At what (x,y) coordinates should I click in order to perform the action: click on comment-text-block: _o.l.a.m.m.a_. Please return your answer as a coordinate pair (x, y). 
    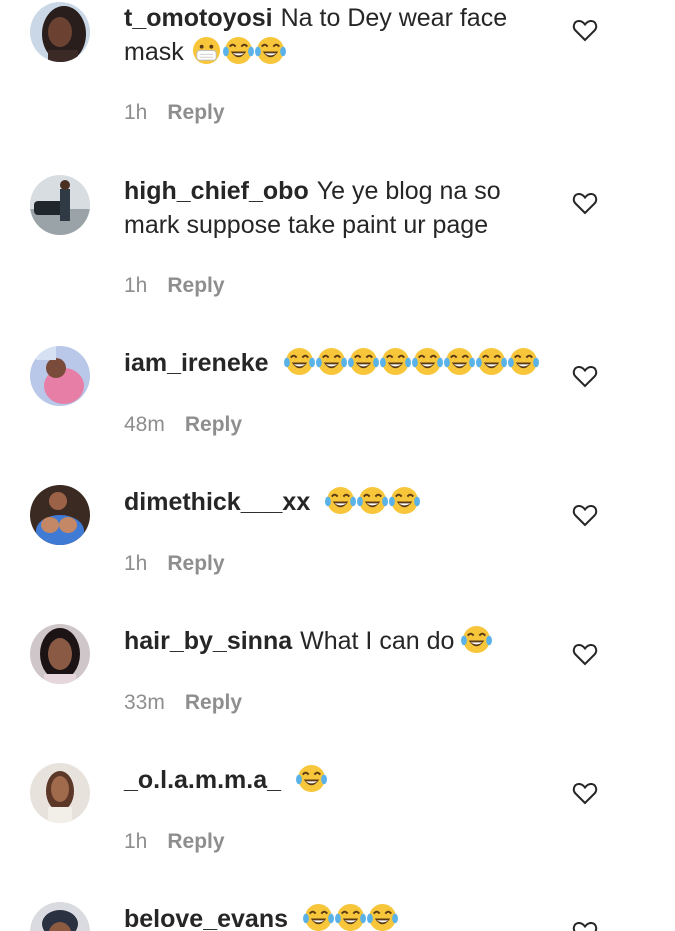
    Looking at the image, I should click on (334, 780).